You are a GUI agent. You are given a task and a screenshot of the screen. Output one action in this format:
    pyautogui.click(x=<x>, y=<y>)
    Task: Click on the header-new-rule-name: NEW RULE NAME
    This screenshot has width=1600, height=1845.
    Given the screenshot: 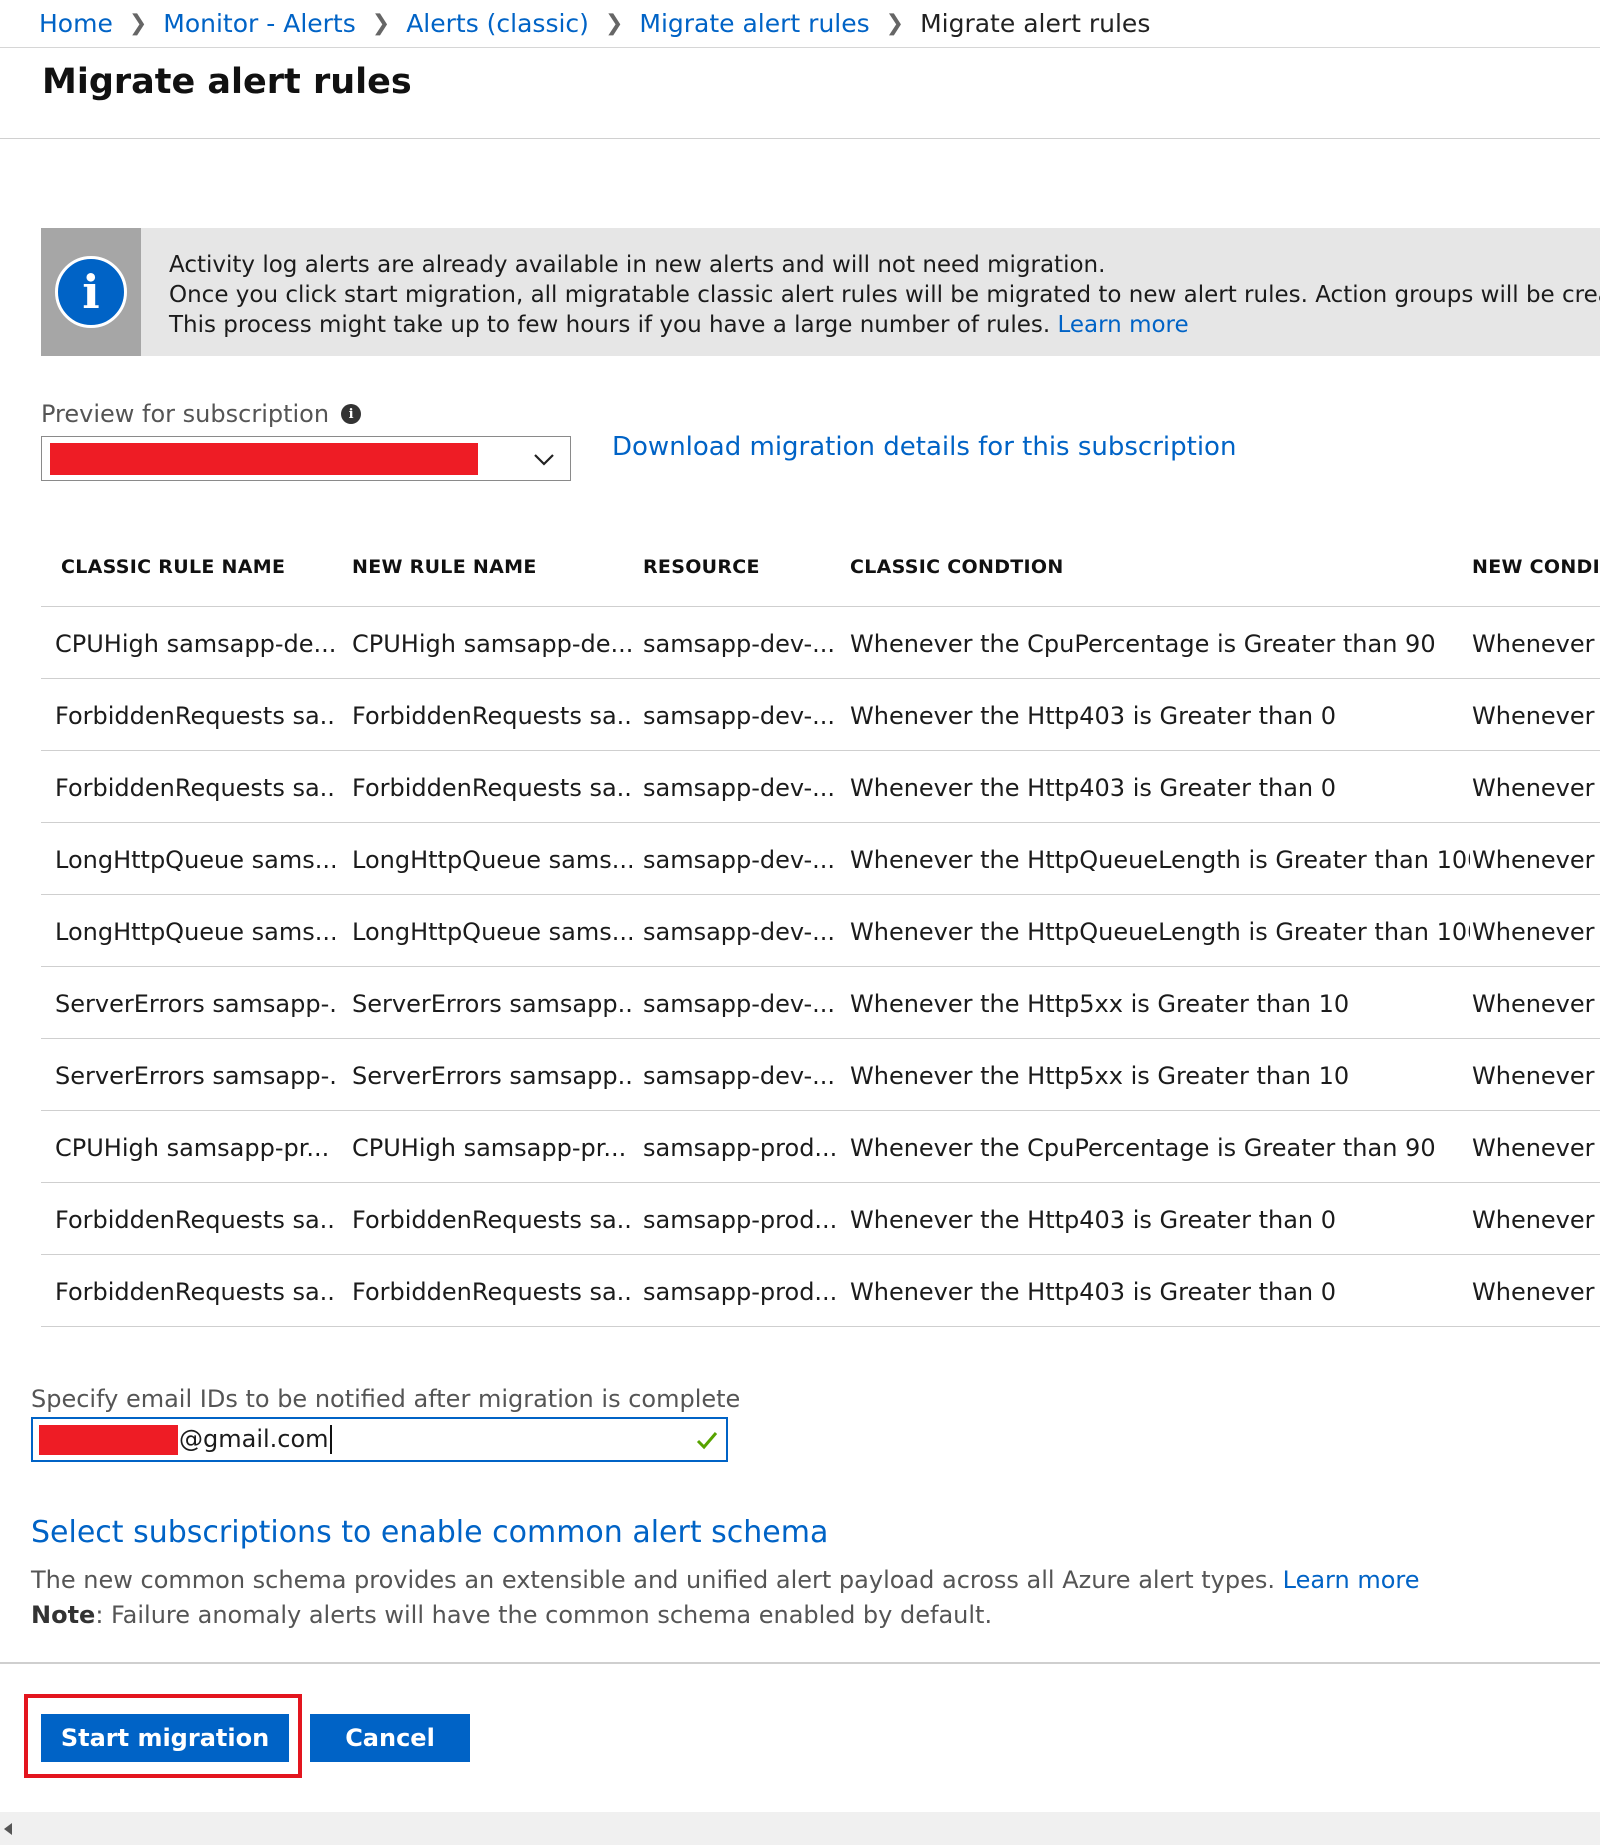 What is the action you would take?
    pyautogui.click(x=492, y=567)
    